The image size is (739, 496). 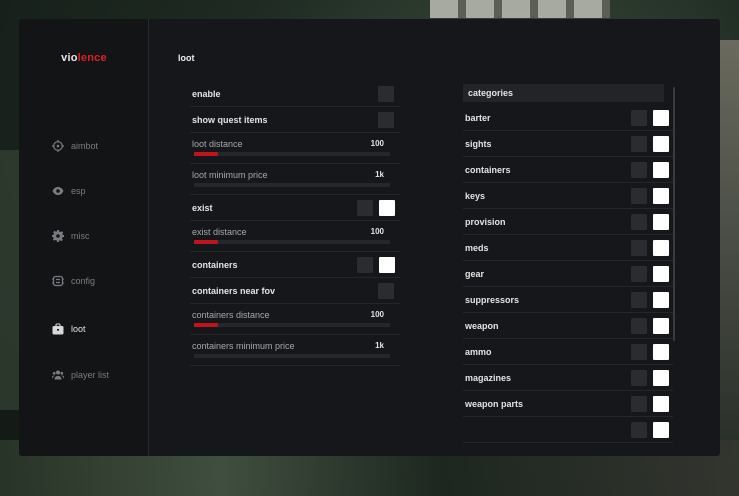 What do you see at coordinates (568, 170) in the screenshot?
I see `category-row: containers` at bounding box center [568, 170].